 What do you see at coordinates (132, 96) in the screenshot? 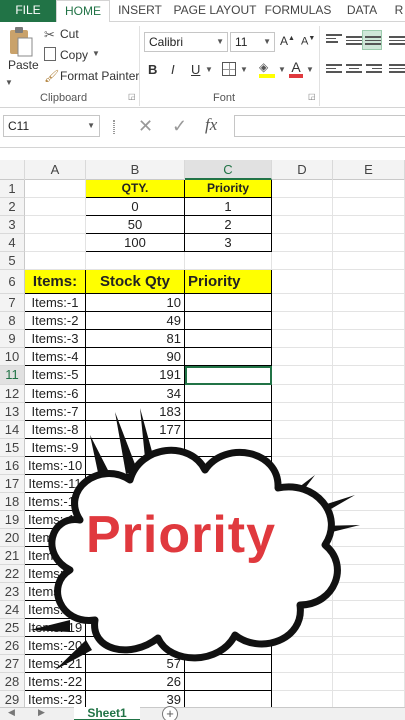
I see `clipboard-launcher-icon: ◲` at bounding box center [132, 96].